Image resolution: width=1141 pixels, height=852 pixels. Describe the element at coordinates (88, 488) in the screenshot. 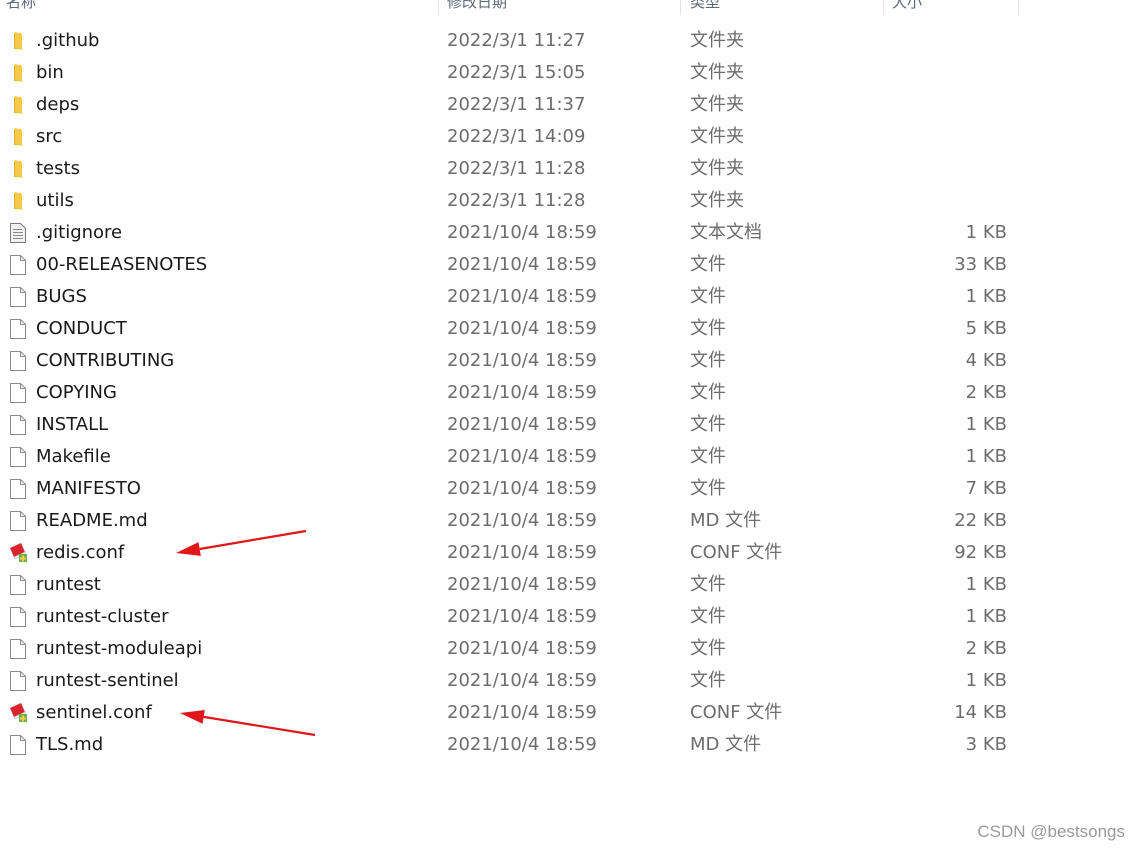

I see `file-name: MANIFESTO` at that location.